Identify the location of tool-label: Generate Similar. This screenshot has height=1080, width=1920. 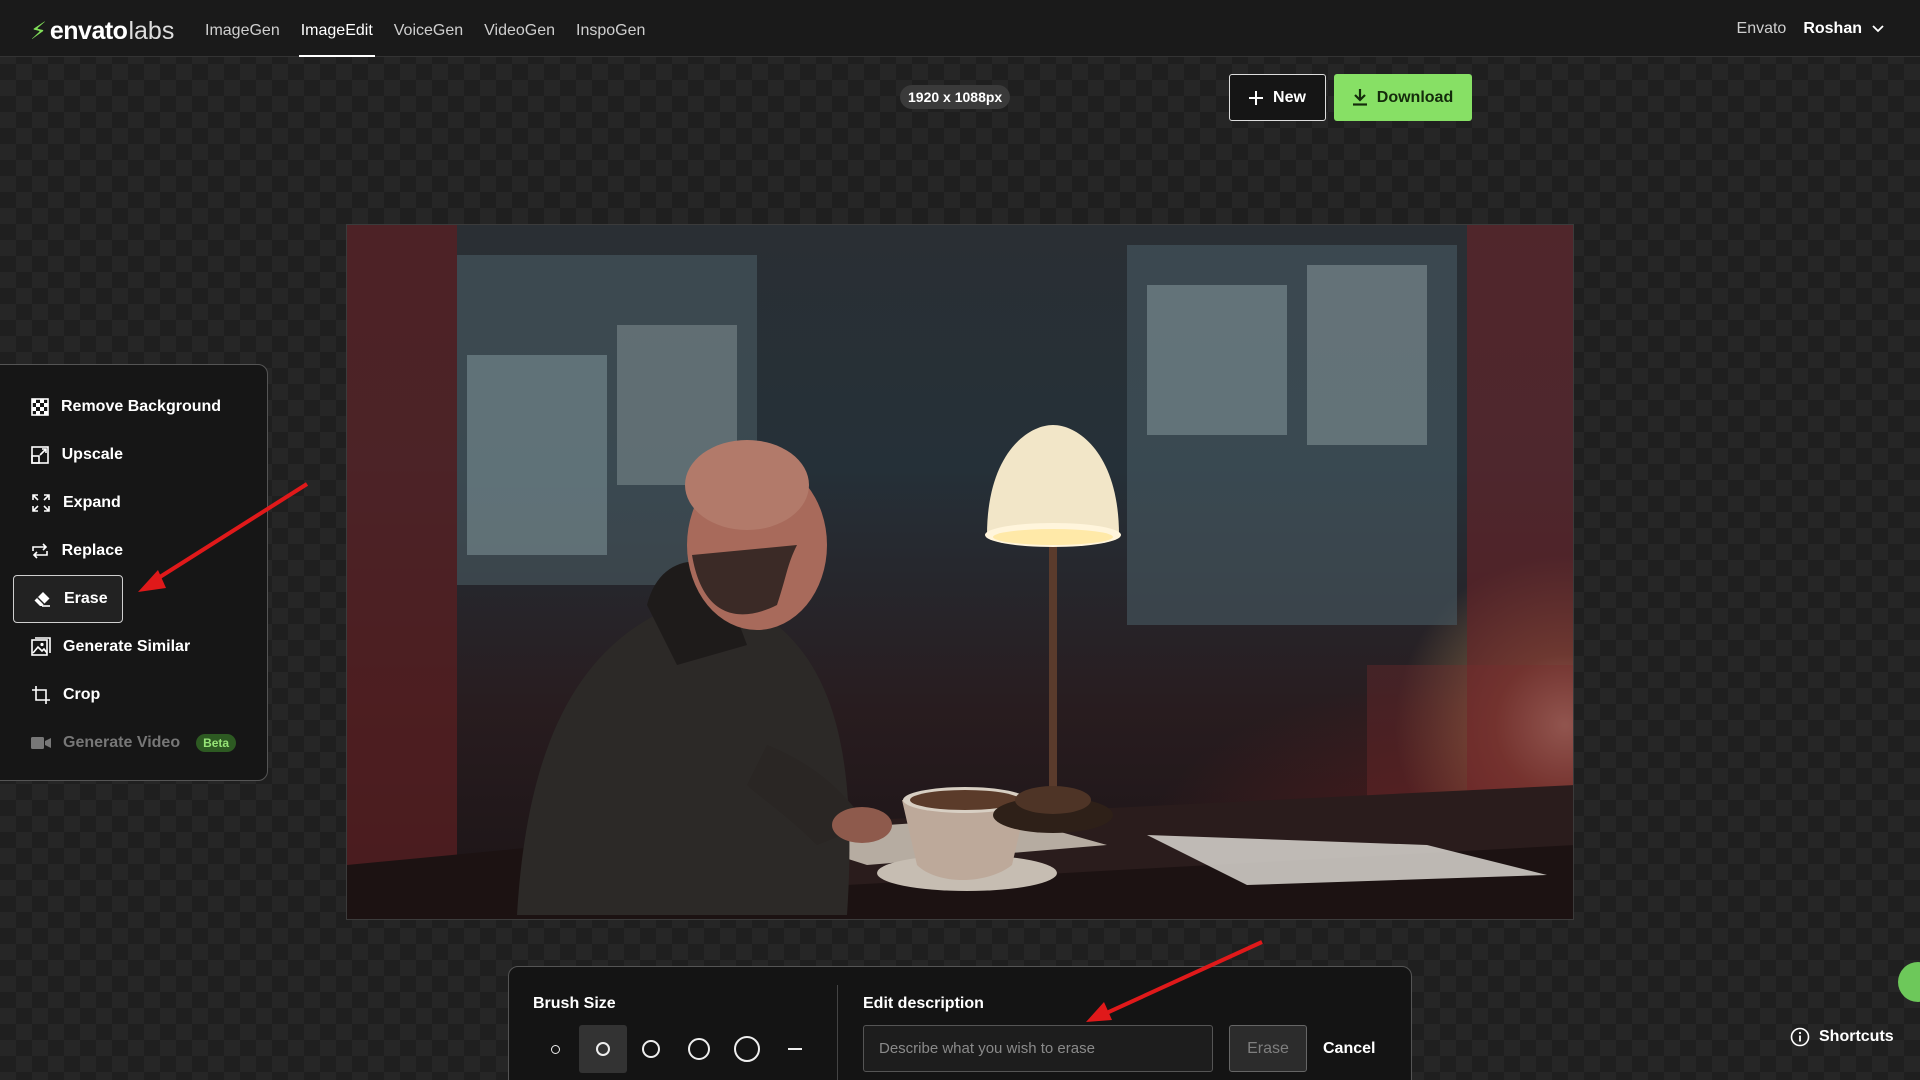
(127, 646).